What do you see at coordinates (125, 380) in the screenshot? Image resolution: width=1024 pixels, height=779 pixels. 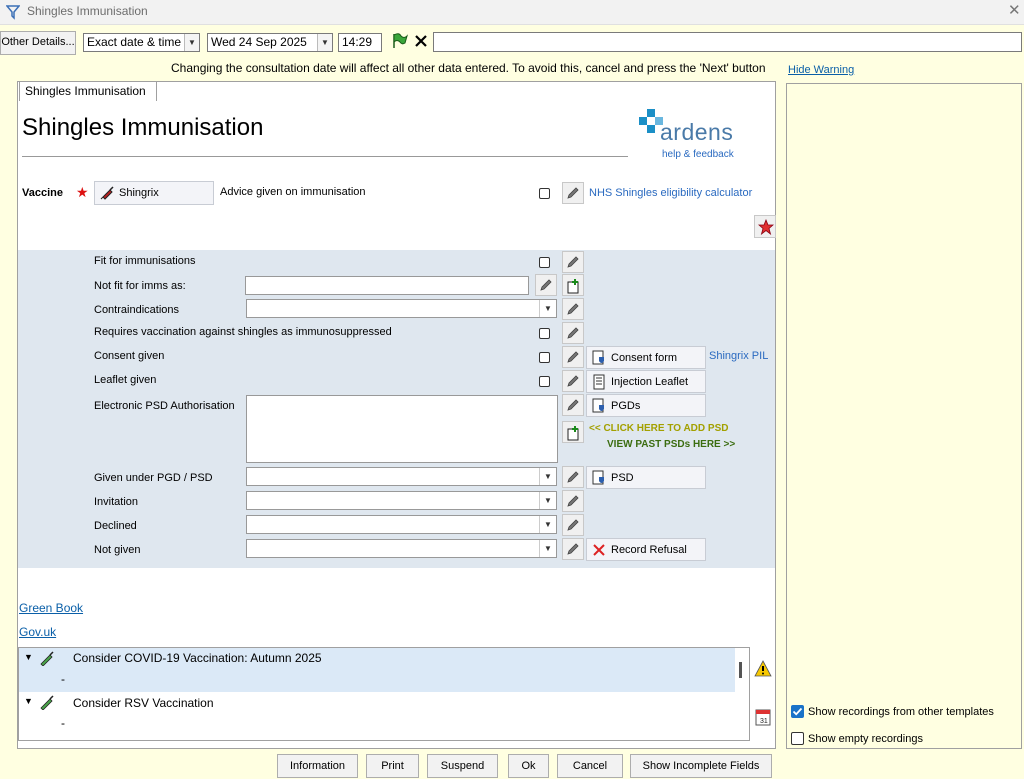 I see `leaflet-label: Leaflet given` at bounding box center [125, 380].